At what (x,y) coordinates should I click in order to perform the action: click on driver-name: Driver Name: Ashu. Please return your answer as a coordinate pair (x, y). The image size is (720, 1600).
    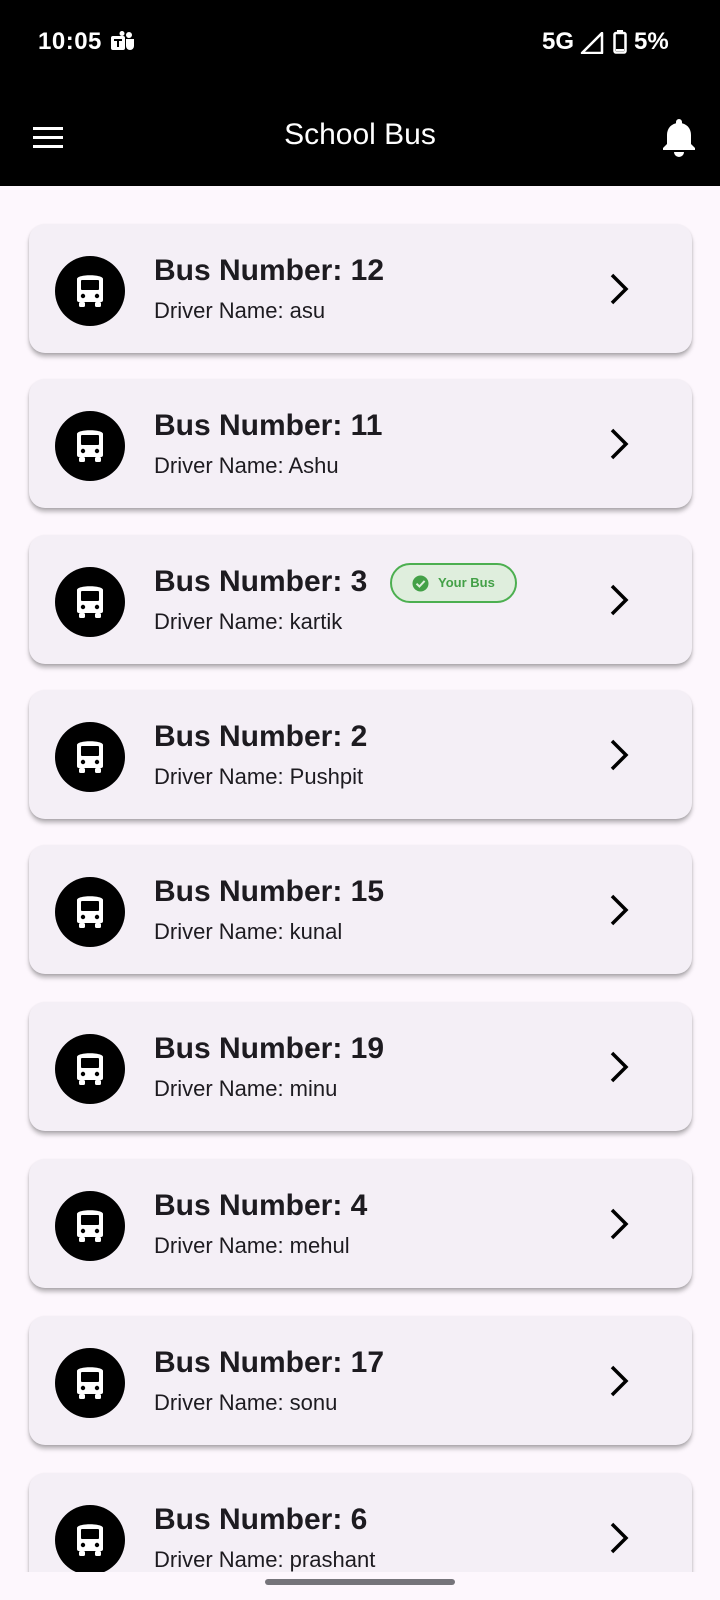
    Looking at the image, I should click on (246, 465).